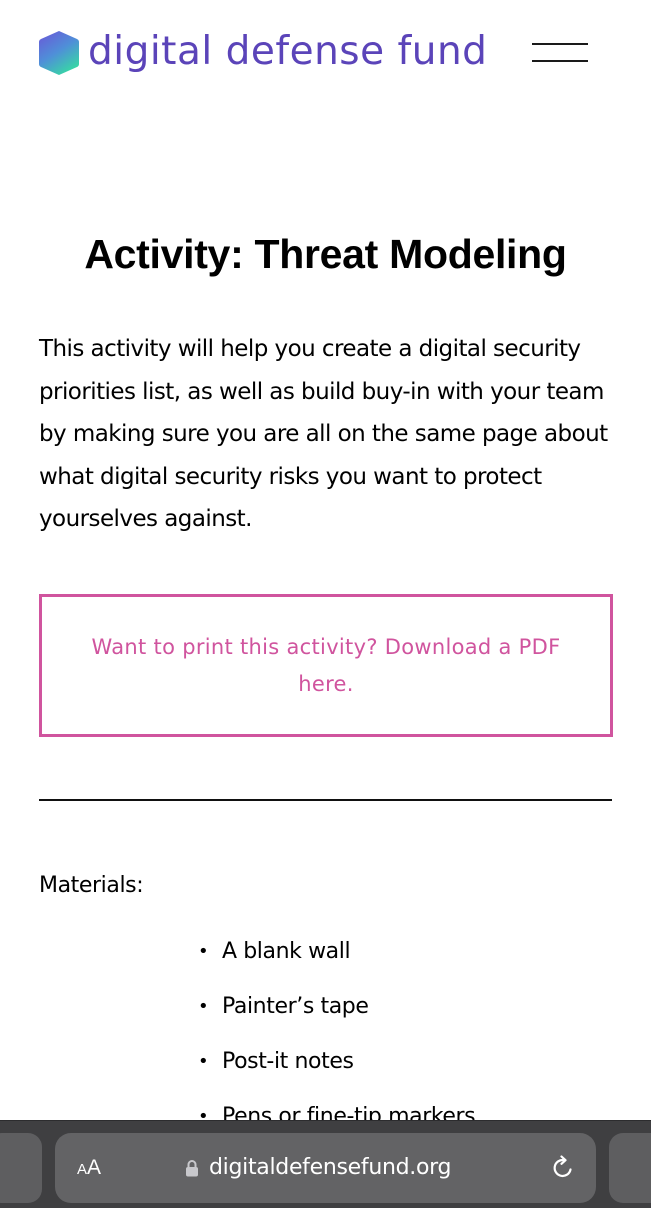  Describe the element at coordinates (560, 53) in the screenshot. I see `hamburger-menu-icon` at that location.